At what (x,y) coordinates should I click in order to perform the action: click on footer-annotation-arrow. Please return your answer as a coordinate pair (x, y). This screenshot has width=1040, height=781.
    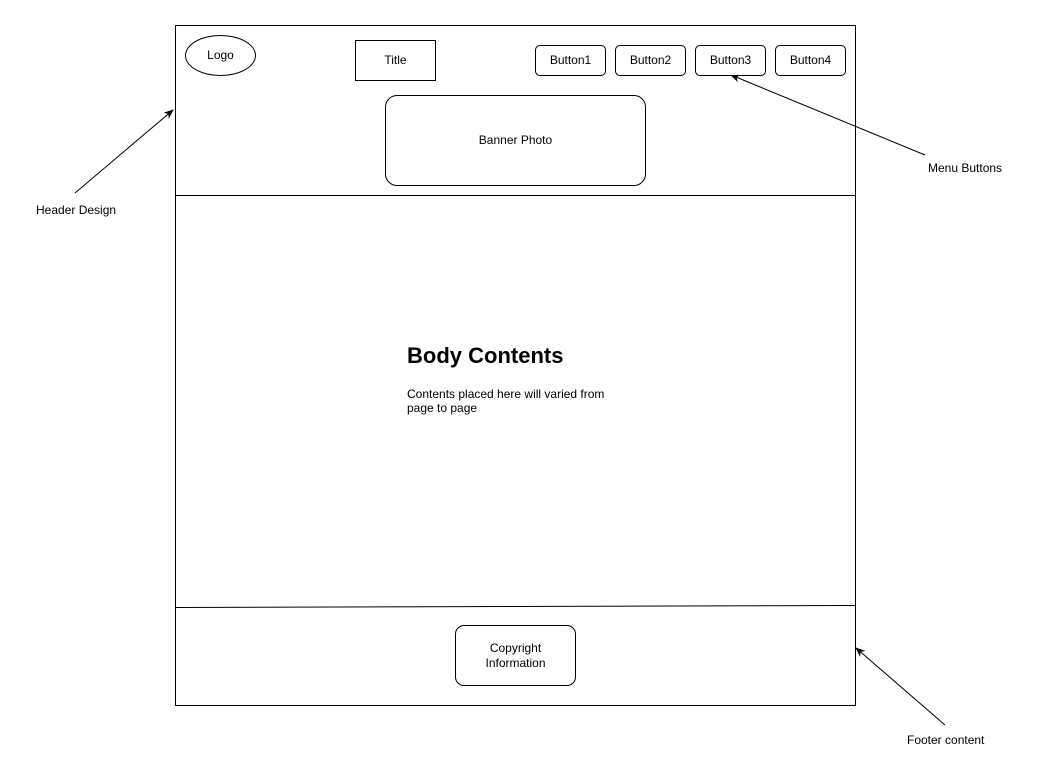
    Looking at the image, I should click on (900, 686).